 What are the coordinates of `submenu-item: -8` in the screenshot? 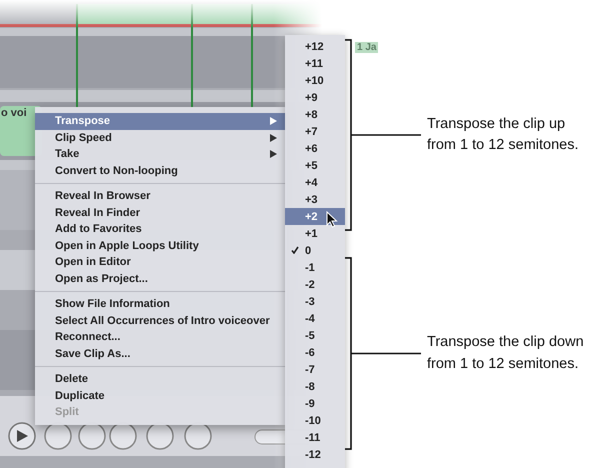 It's located at (315, 386).